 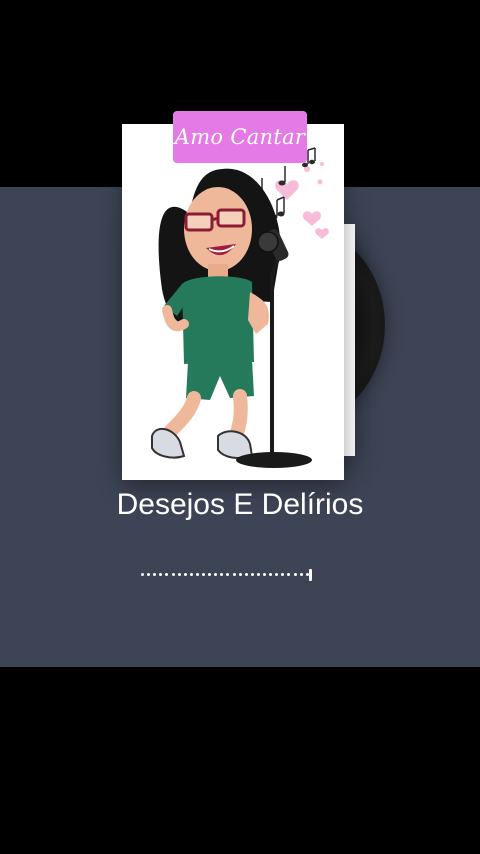 What do you see at coordinates (240, 504) in the screenshot?
I see `song-title: Desejos E Delírios` at bounding box center [240, 504].